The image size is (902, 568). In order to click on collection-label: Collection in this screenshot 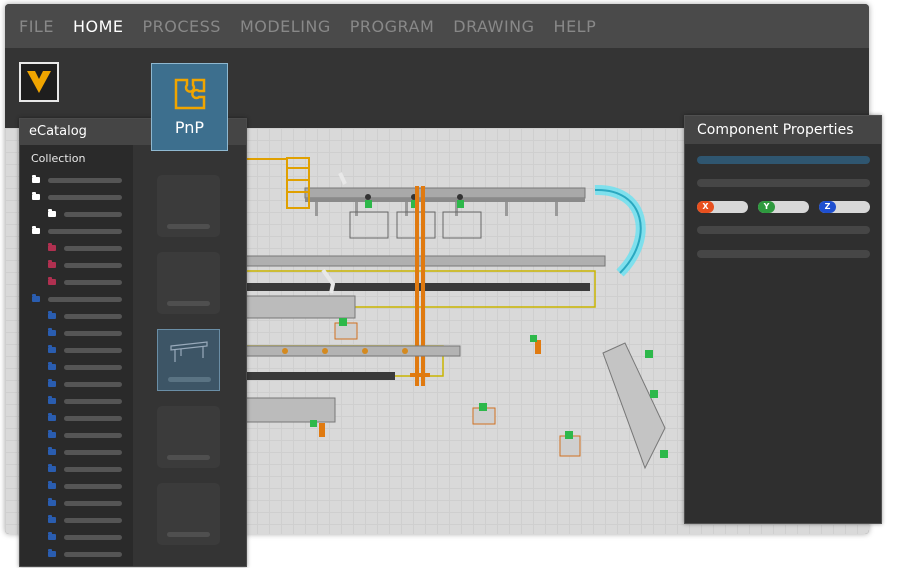, I will do `click(58, 158)`.